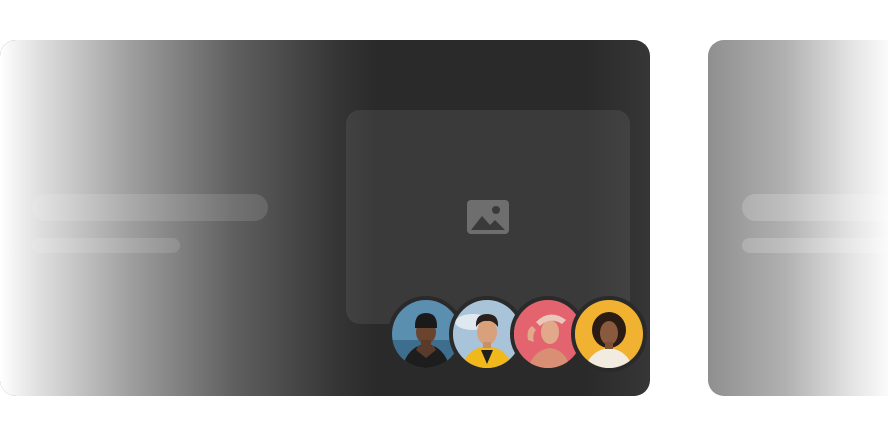 This screenshot has width=888, height=436. I want to click on skeleton-title, so click(150, 207).